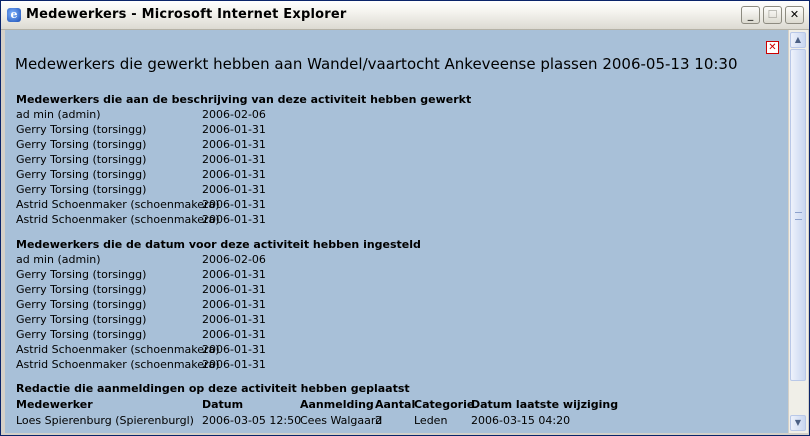 The image size is (810, 436). I want to click on maximize-button: ☐, so click(772, 15).